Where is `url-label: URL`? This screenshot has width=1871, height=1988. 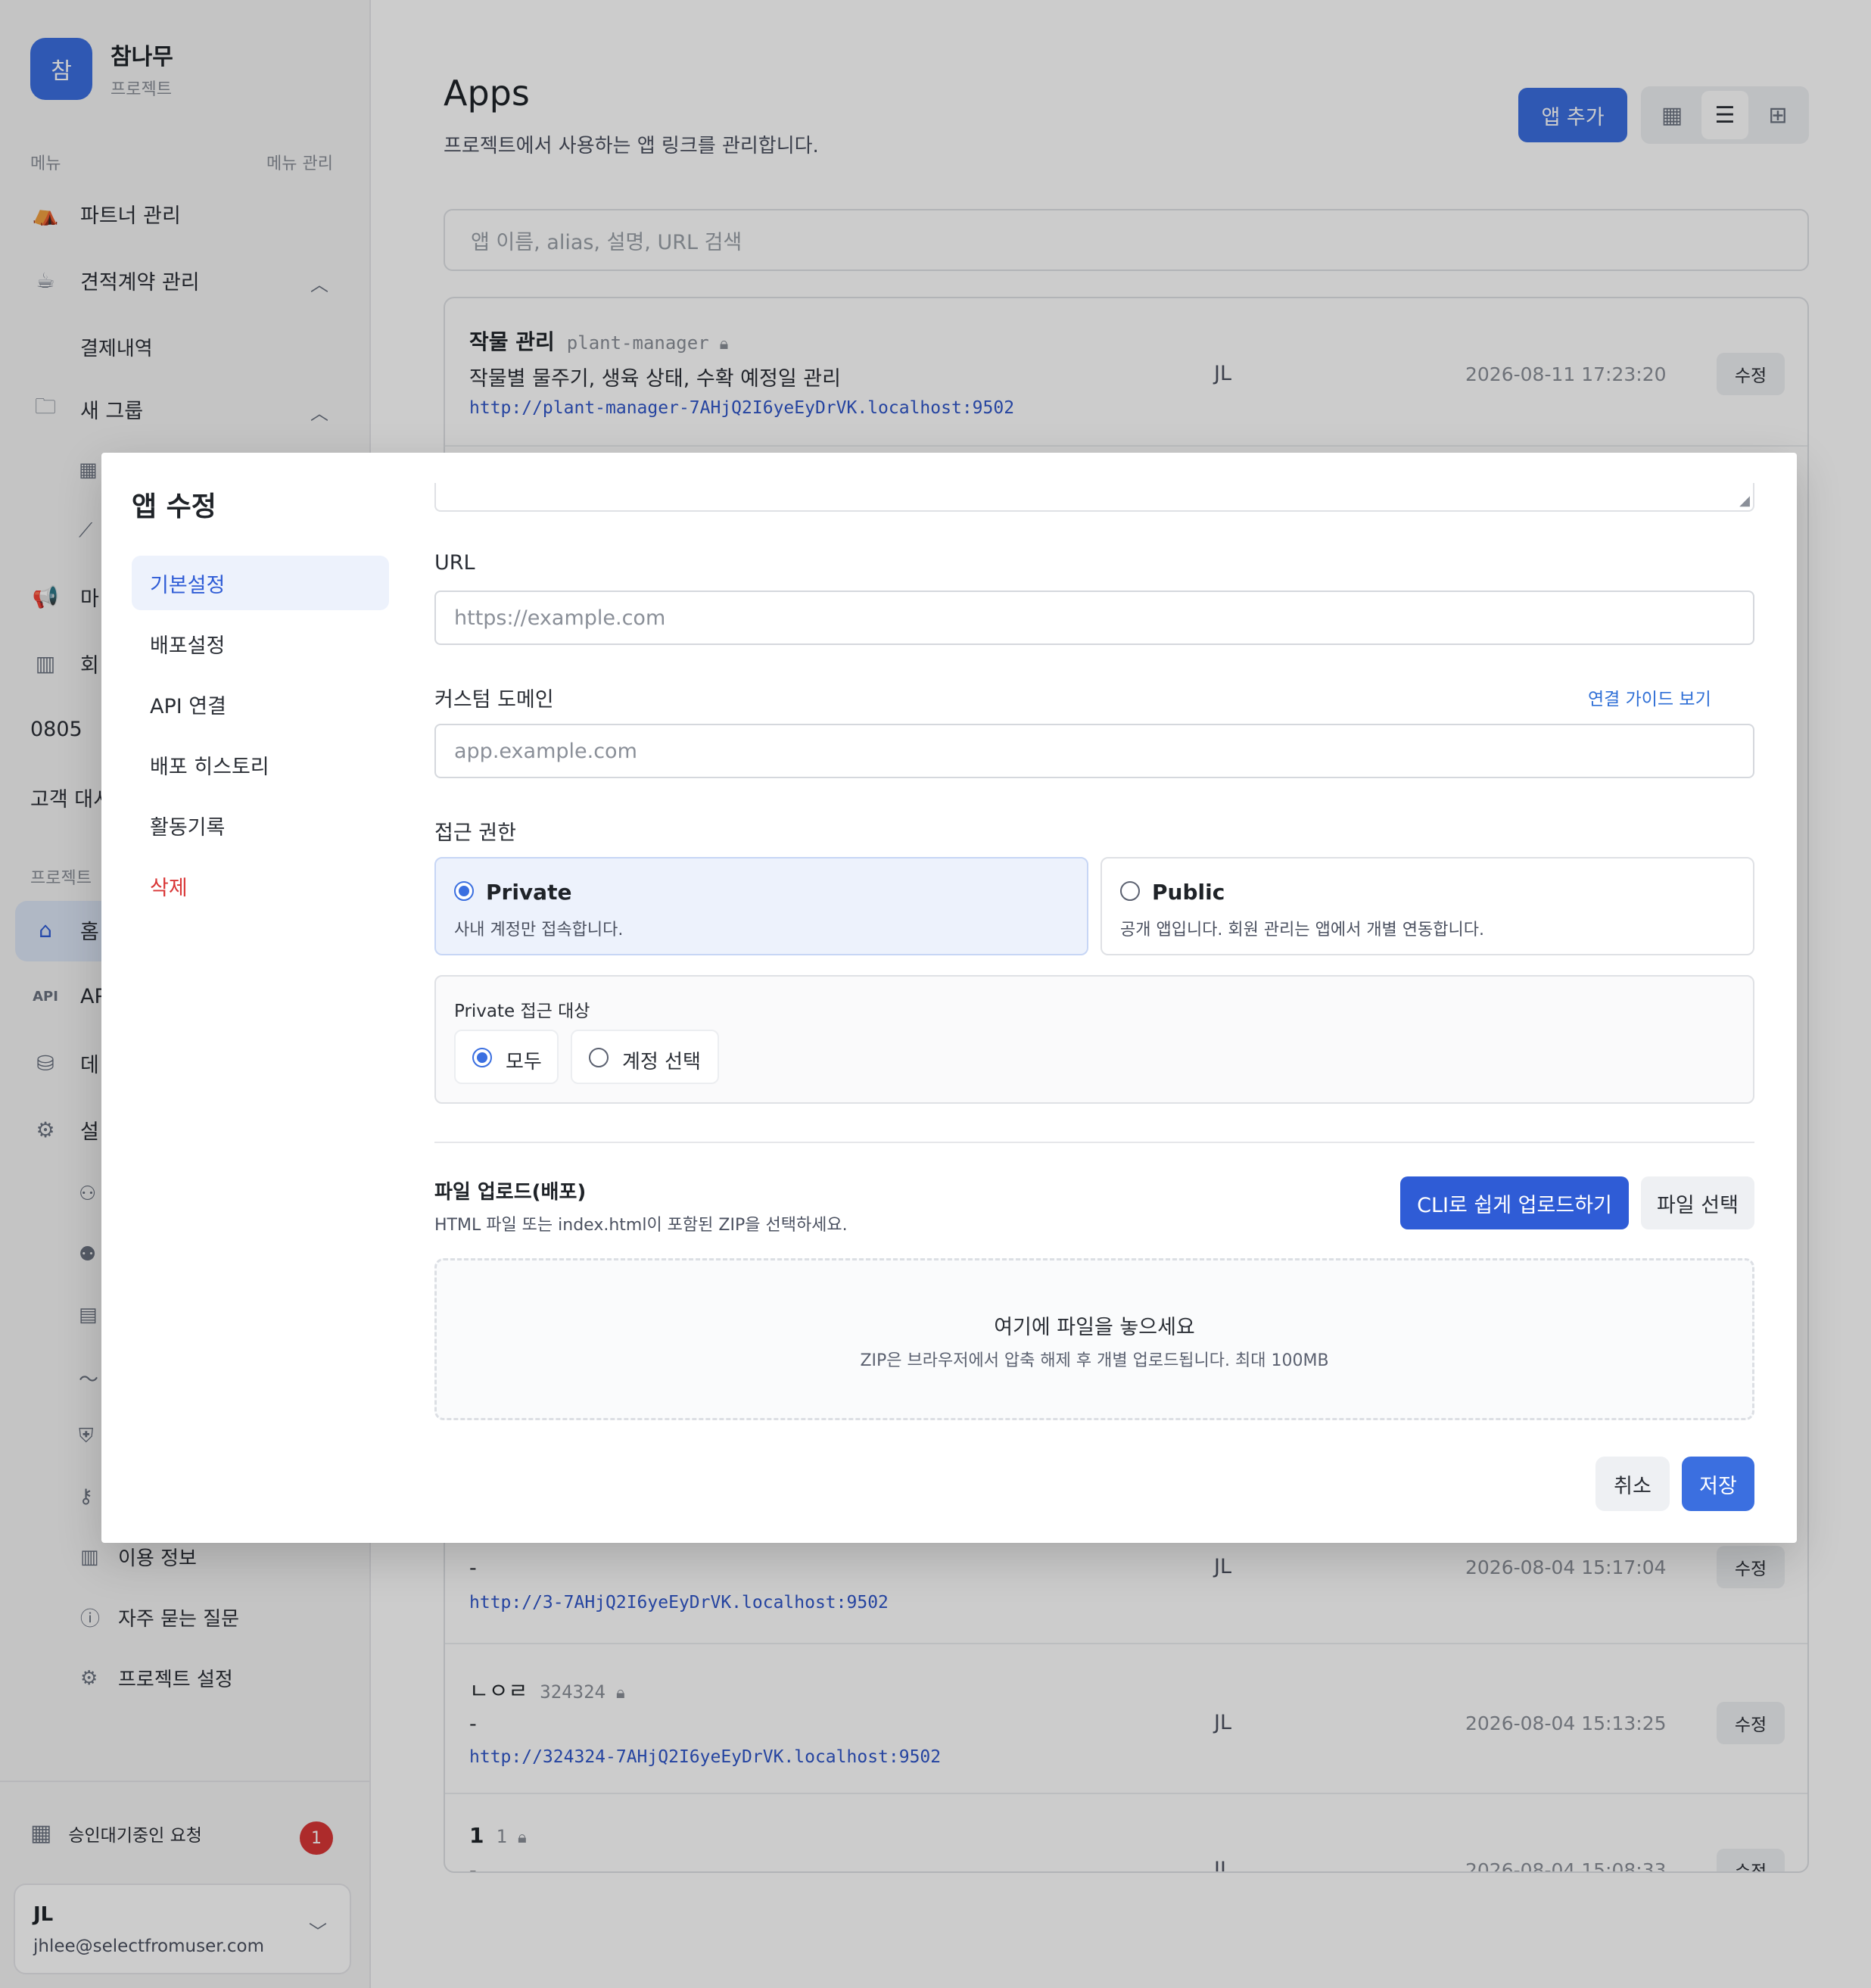
url-label: URL is located at coordinates (454, 563).